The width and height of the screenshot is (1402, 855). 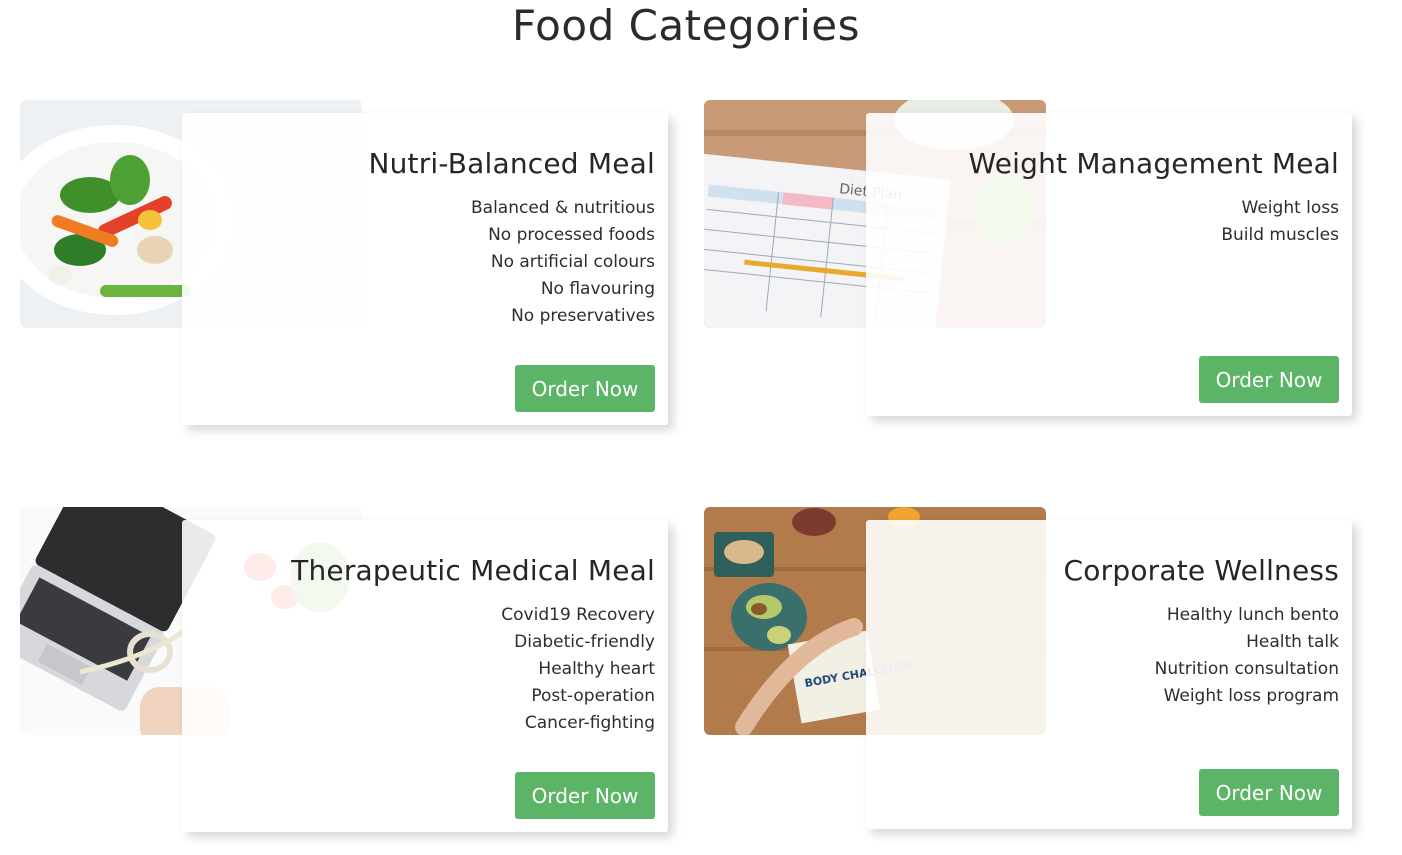 What do you see at coordinates (1280, 222) in the screenshot?
I see `feature-list: Weight loss Build muscles` at bounding box center [1280, 222].